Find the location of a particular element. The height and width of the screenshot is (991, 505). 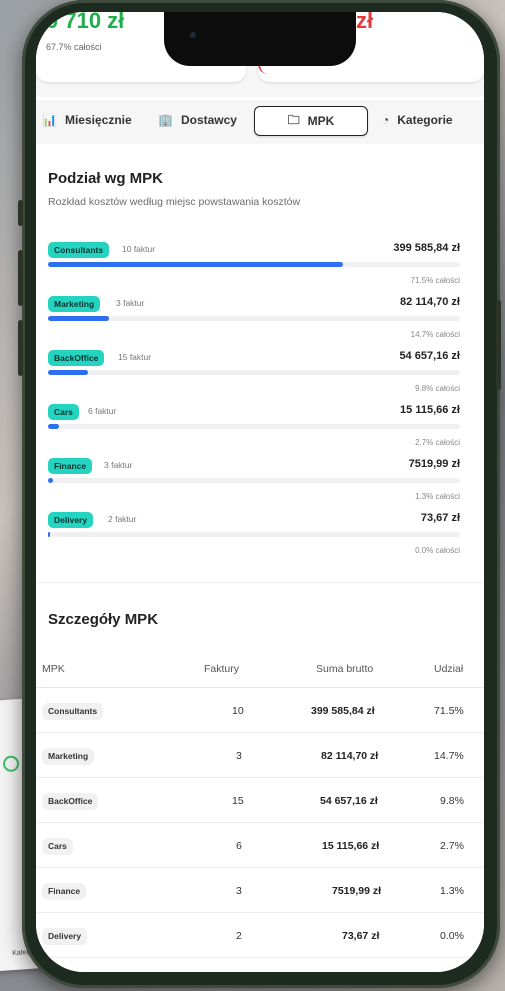

mpk-tag: Consultants is located at coordinates (73, 711).